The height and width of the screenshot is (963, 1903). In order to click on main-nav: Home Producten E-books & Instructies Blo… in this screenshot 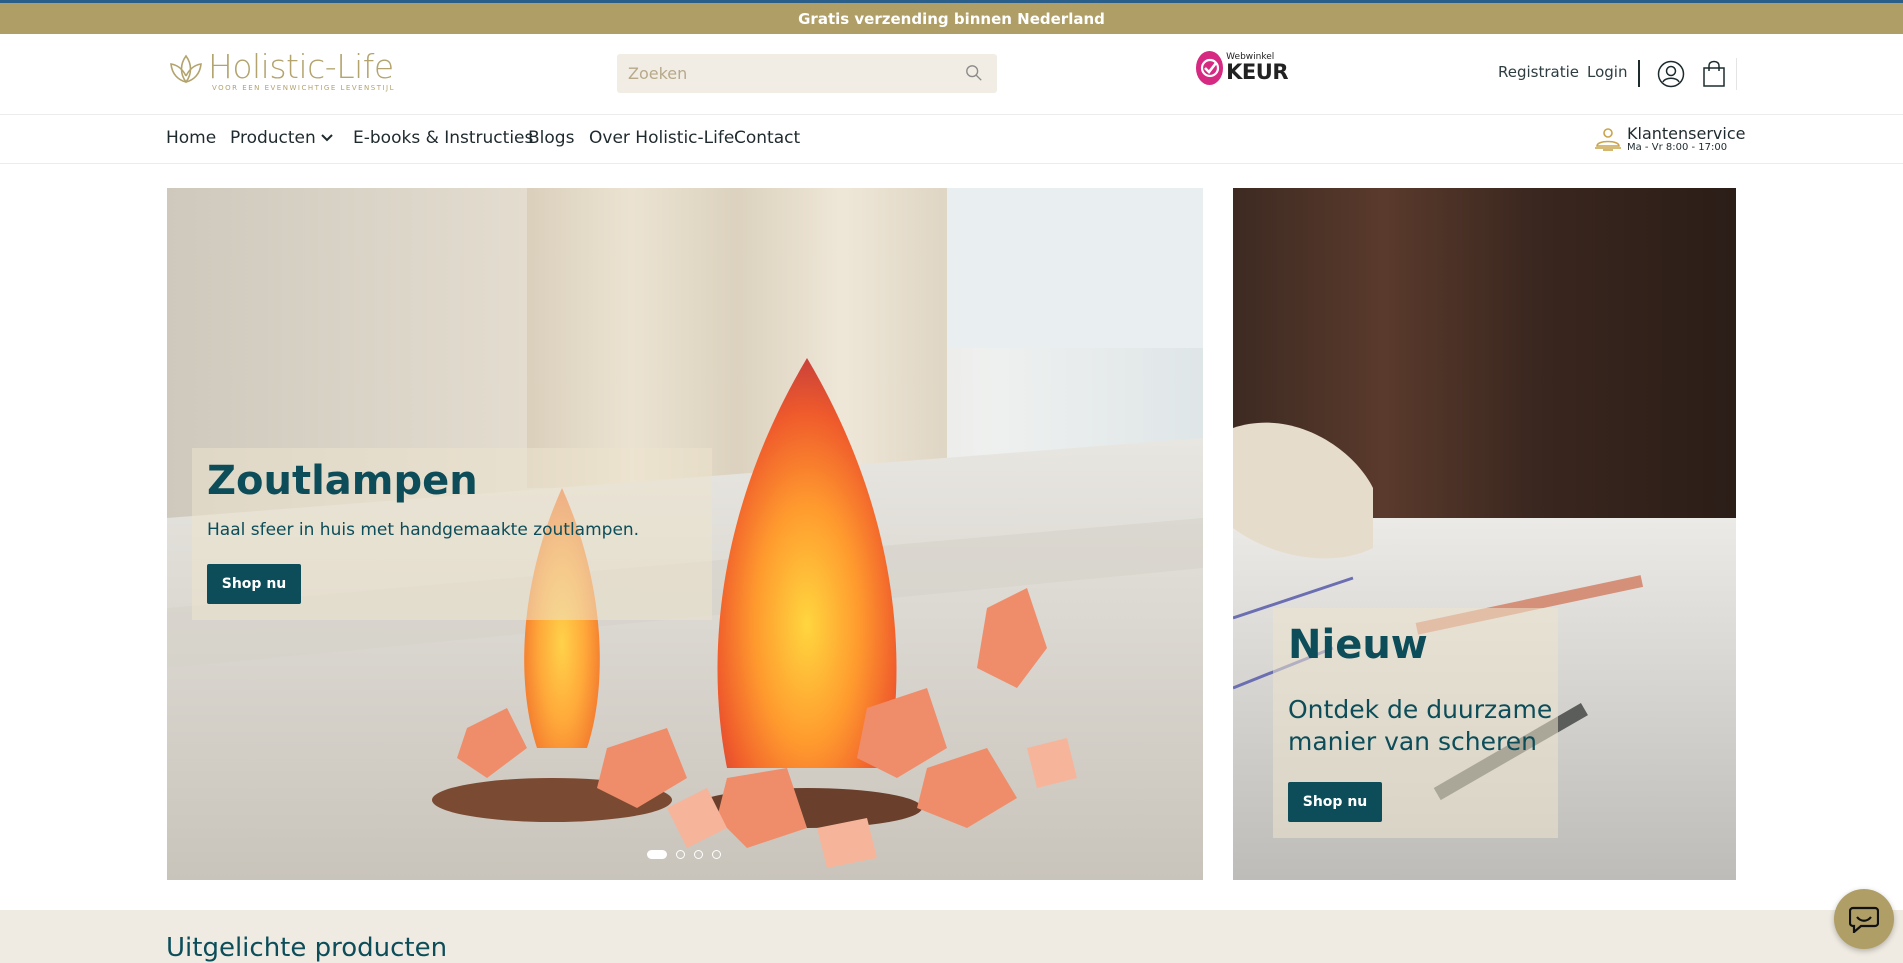, I will do `click(951, 139)`.